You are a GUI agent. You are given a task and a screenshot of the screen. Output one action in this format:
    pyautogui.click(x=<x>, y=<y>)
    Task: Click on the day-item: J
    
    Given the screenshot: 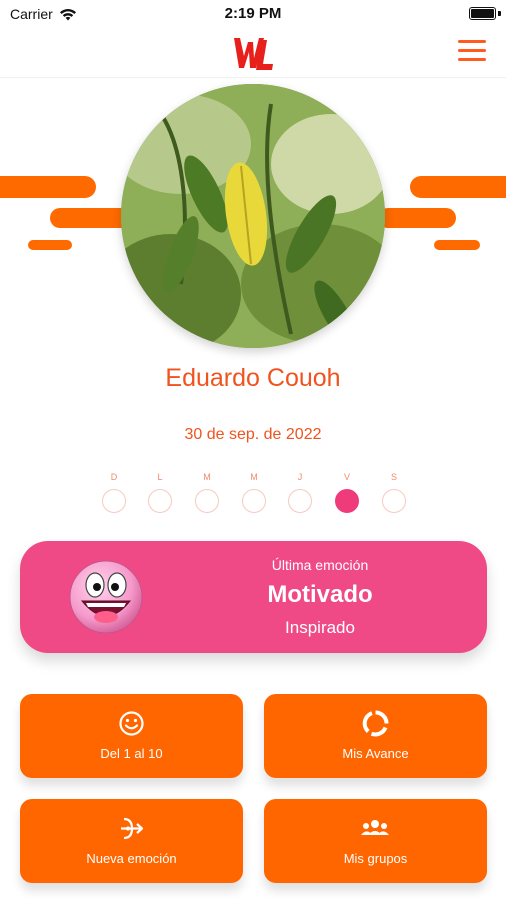 What is the action you would take?
    pyautogui.click(x=300, y=492)
    